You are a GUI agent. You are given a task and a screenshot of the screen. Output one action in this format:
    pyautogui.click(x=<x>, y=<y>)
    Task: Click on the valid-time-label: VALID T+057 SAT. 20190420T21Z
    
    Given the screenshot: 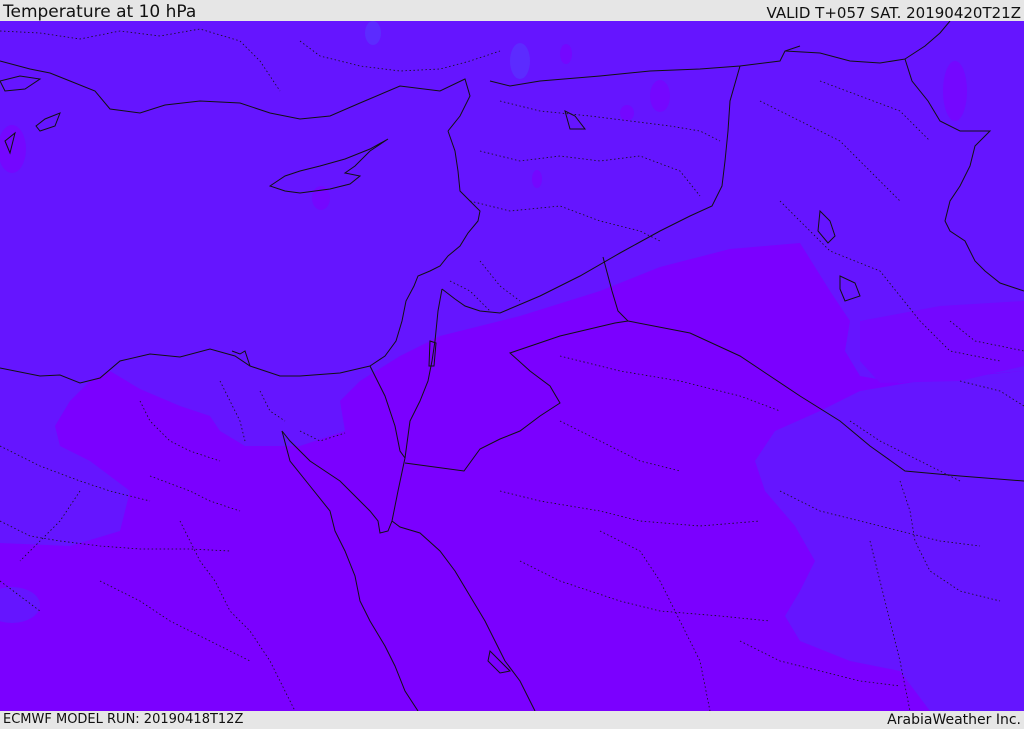 What is the action you would take?
    pyautogui.click(x=893, y=13)
    